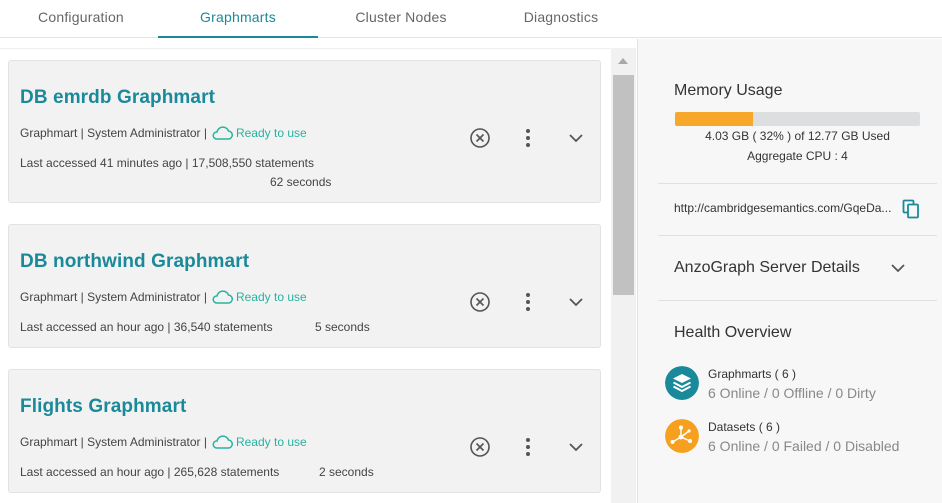 The image size is (942, 503). Describe the element at coordinates (767, 268) in the screenshot. I see `server-details-label: AnzoGraph Server Details` at that location.